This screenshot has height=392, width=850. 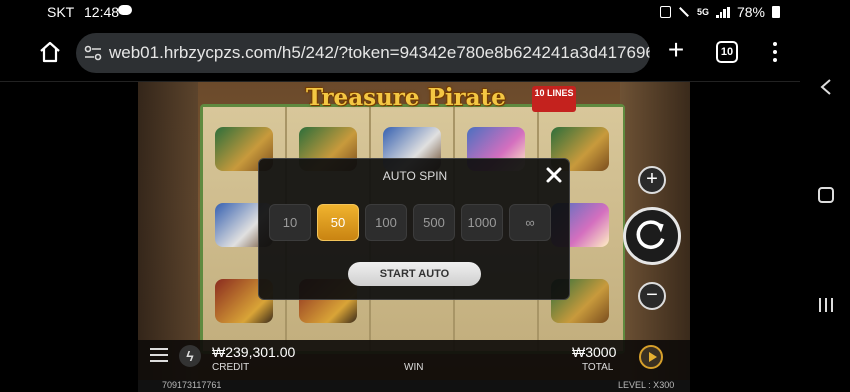 I want to click on spin-option-infinite: ∞, so click(x=530, y=222).